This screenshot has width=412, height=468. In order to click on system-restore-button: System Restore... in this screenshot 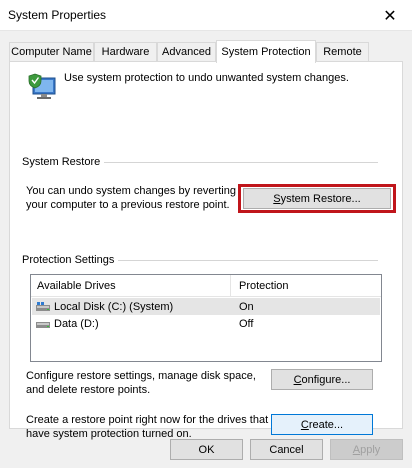, I will do `click(317, 198)`.